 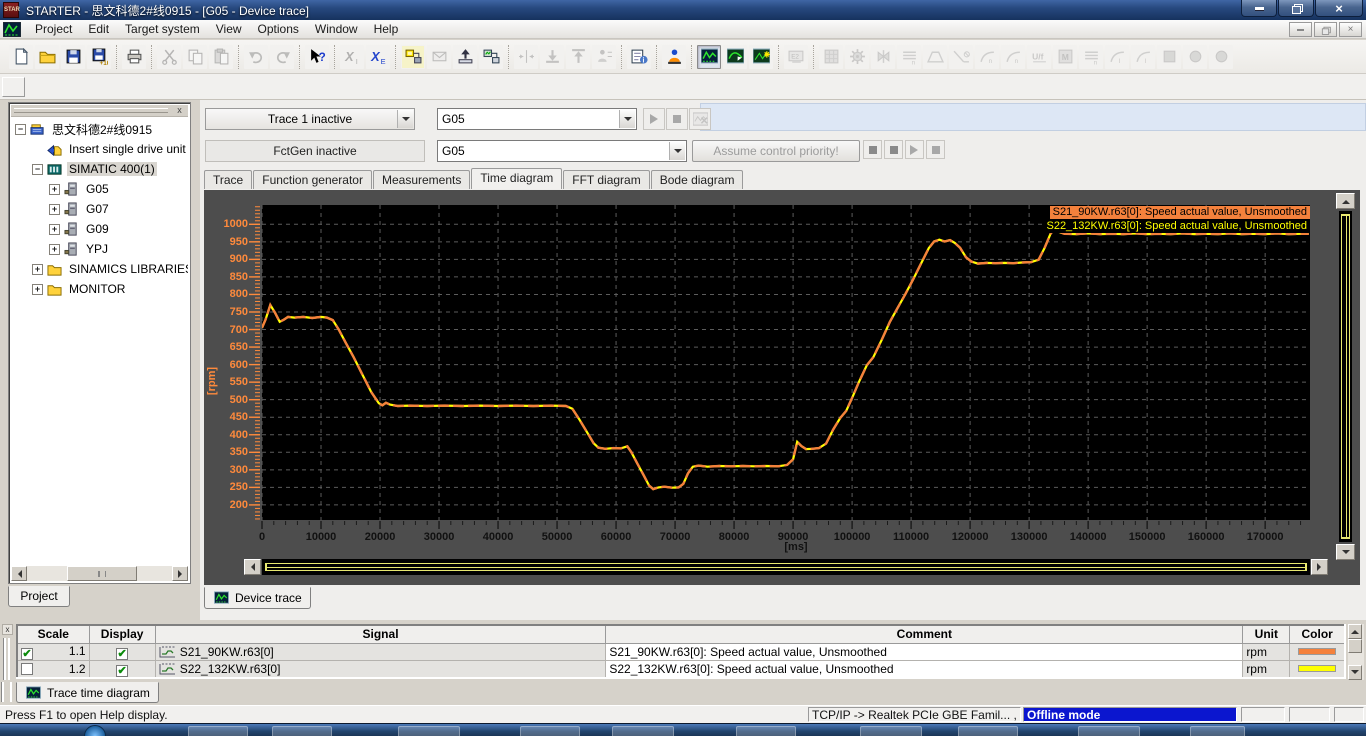 What do you see at coordinates (99, 169) in the screenshot?
I see `tree-item-simatic-400-1: − SIMATIC 400(1)` at bounding box center [99, 169].